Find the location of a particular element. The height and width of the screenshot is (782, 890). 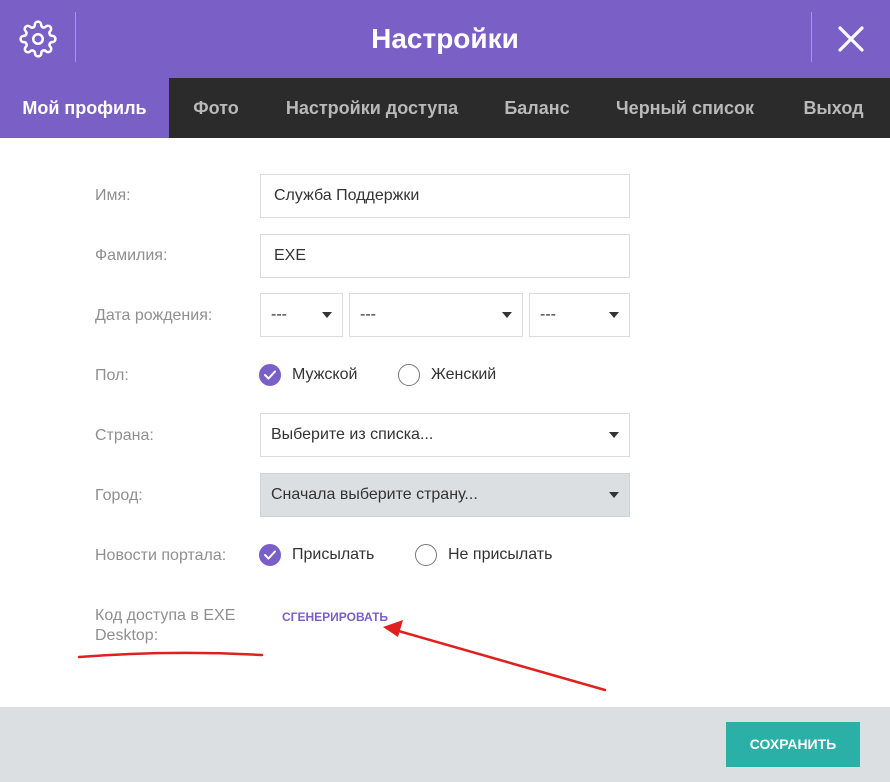

header-divider-left is located at coordinates (75, 37).